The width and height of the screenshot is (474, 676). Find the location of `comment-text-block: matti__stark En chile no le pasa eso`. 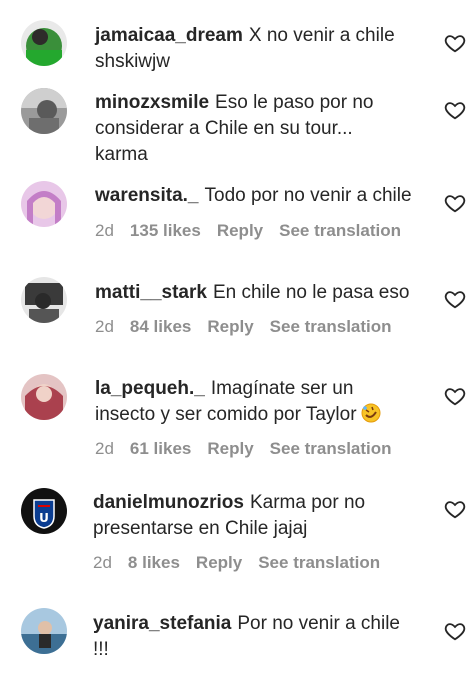

comment-text-block: matti__stark En chile no le pasa eso is located at coordinates (265, 293).